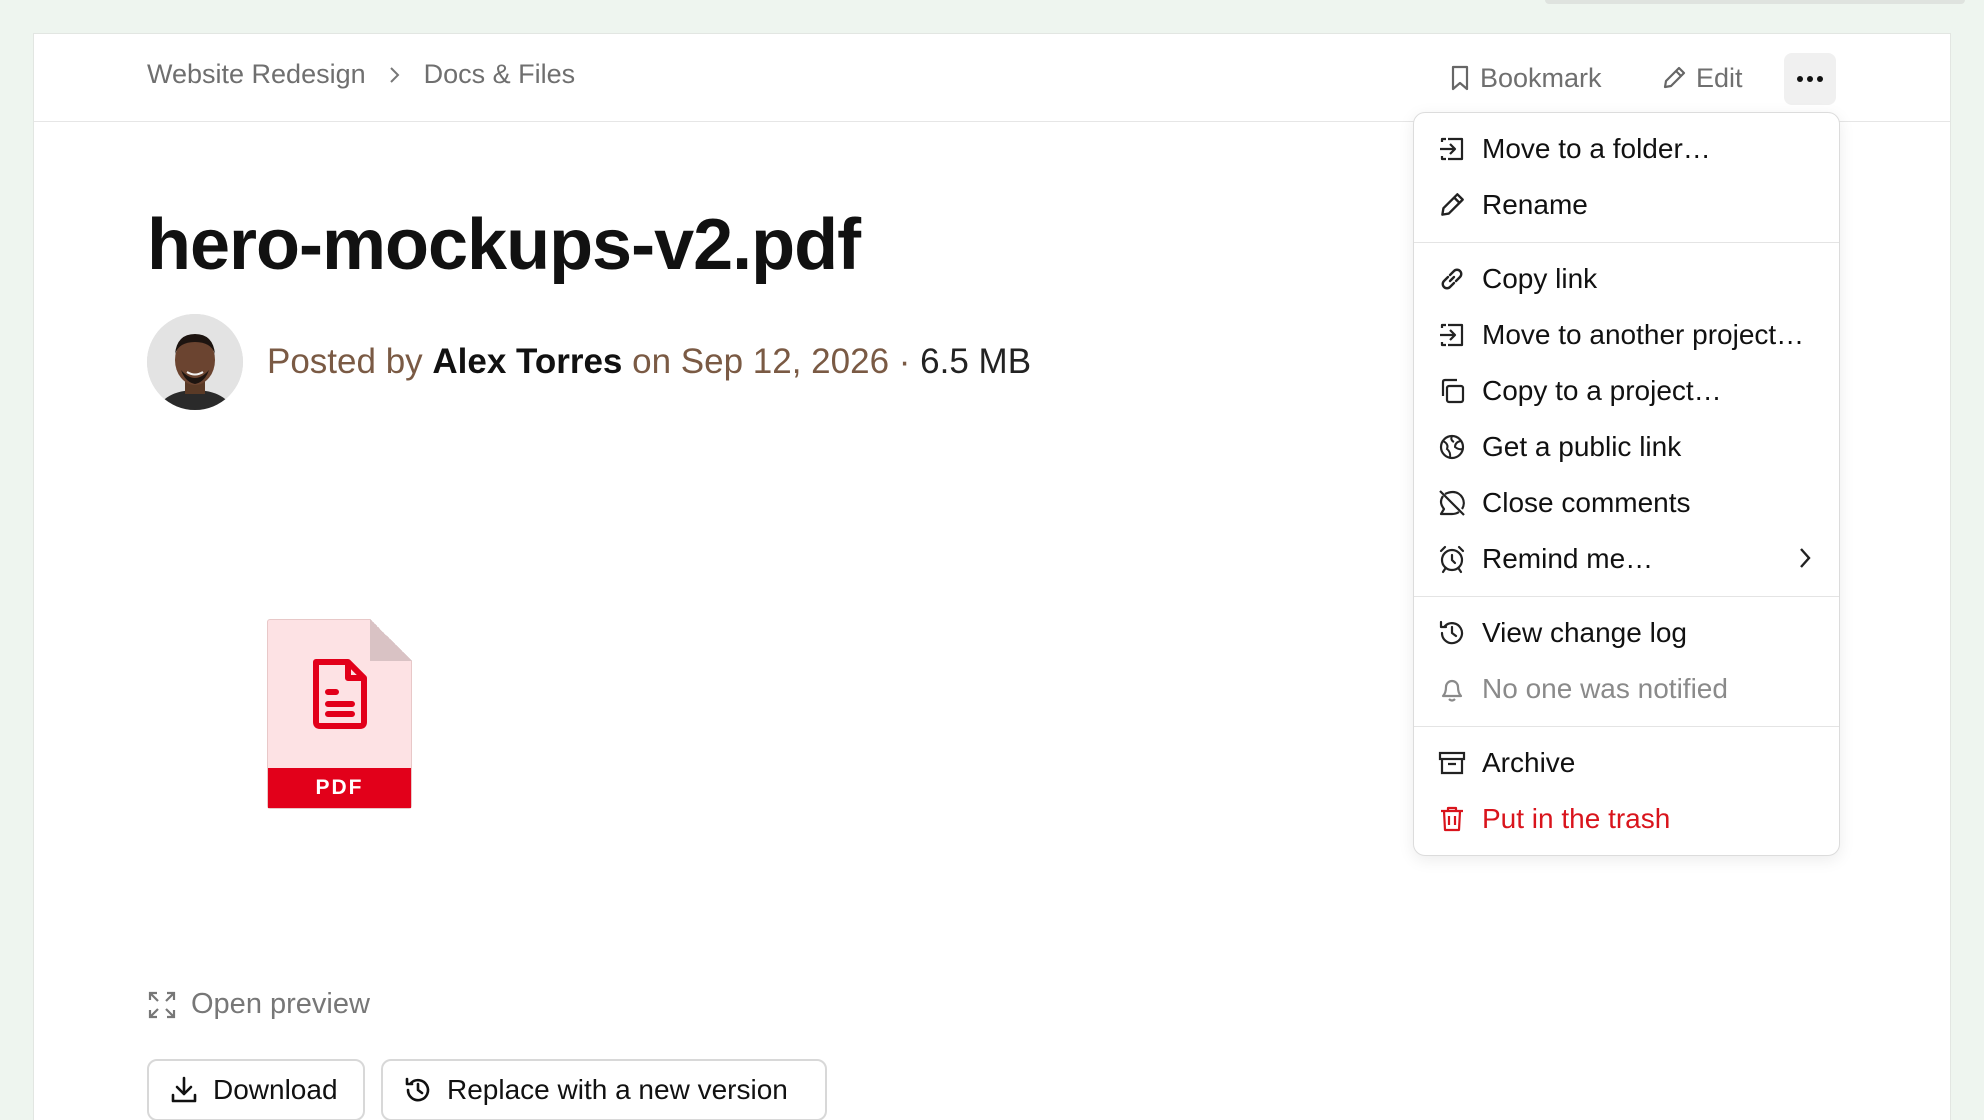 This screenshot has width=1984, height=1120. What do you see at coordinates (184, 1089) in the screenshot?
I see `download-icon` at bounding box center [184, 1089].